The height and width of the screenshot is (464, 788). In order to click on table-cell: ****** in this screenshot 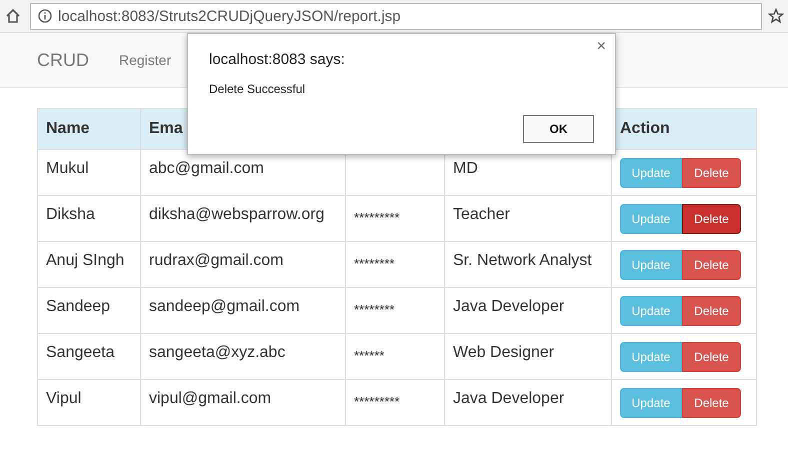, I will do `click(395, 357)`.